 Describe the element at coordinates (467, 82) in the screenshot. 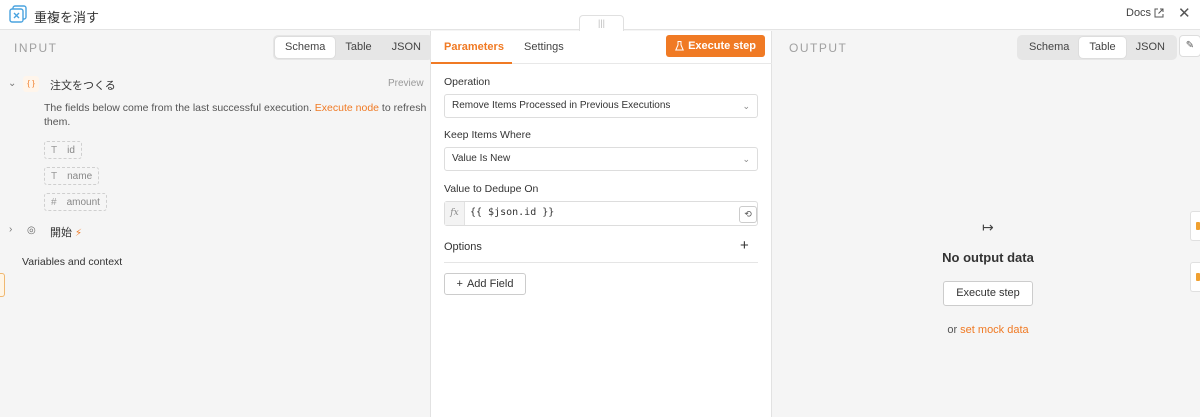

I see `operation-label: Operation` at that location.